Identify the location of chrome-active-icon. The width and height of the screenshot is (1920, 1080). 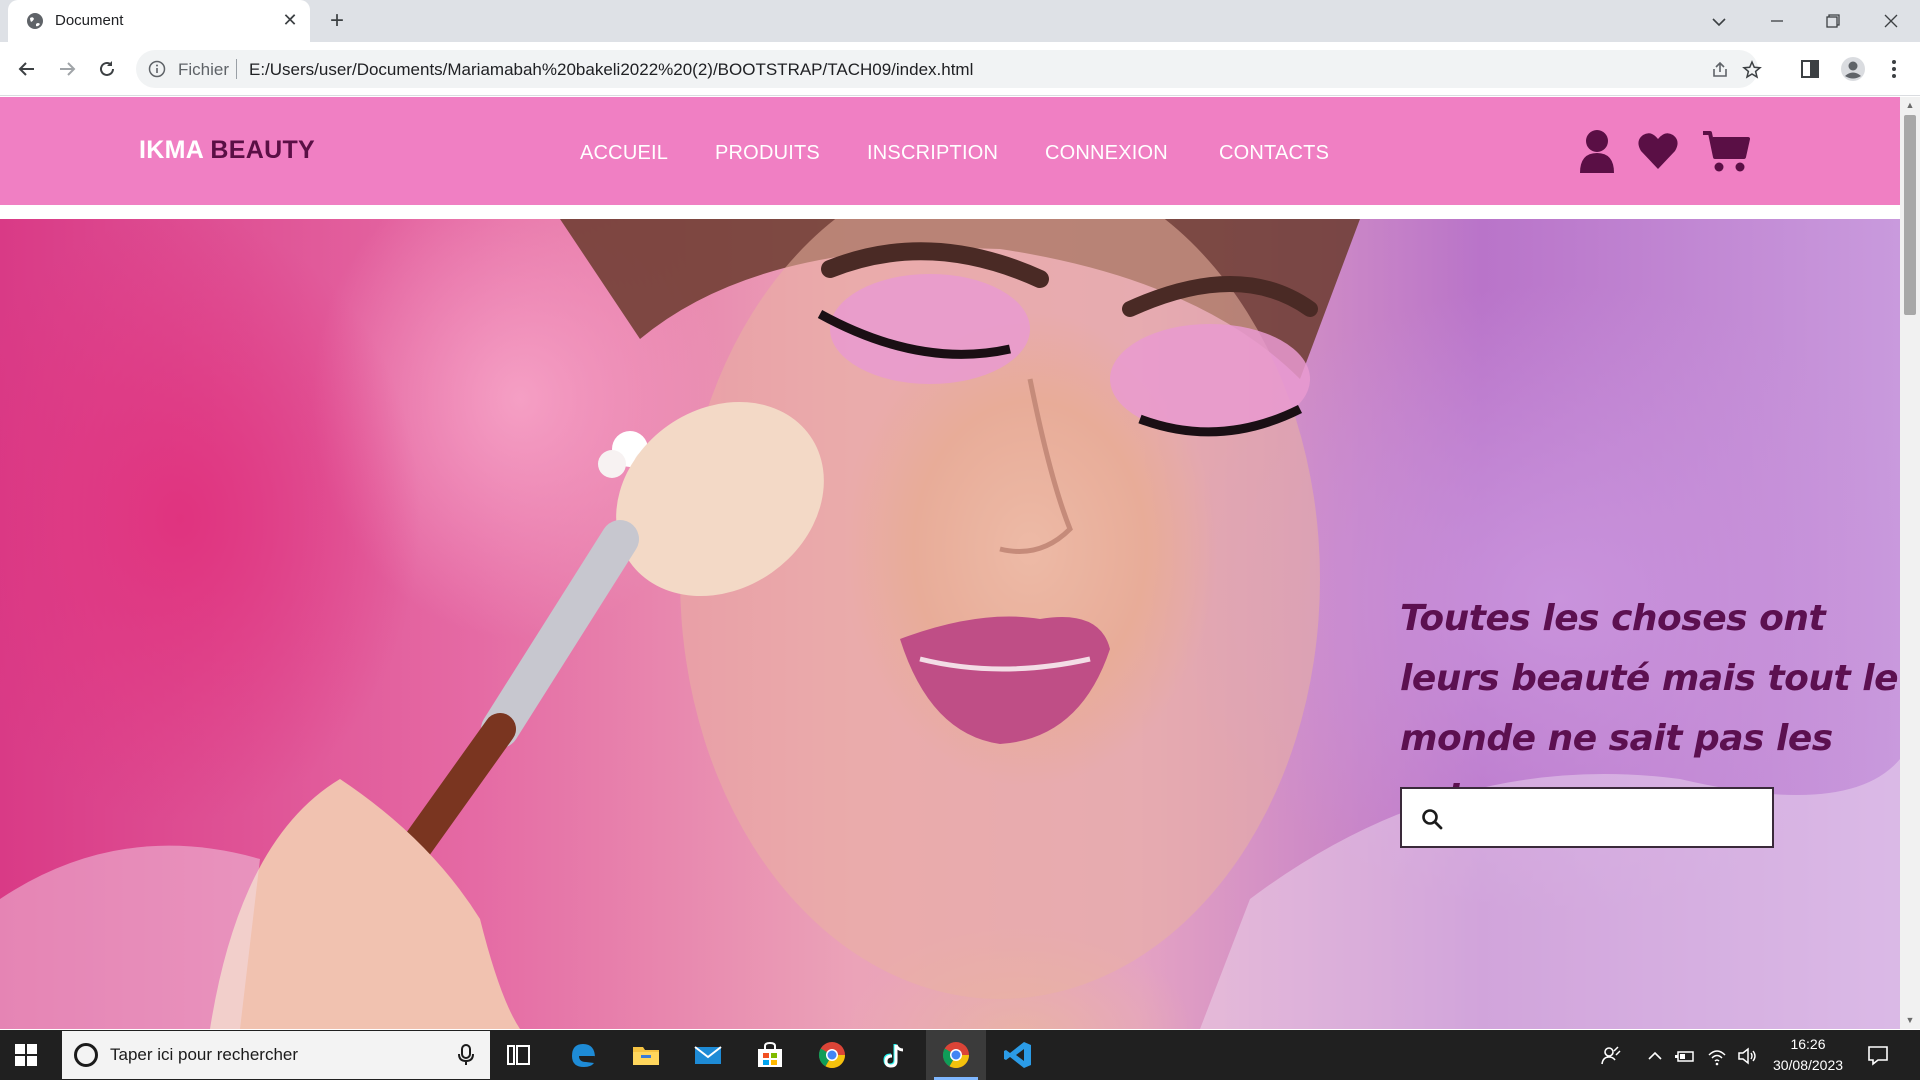
(956, 1055).